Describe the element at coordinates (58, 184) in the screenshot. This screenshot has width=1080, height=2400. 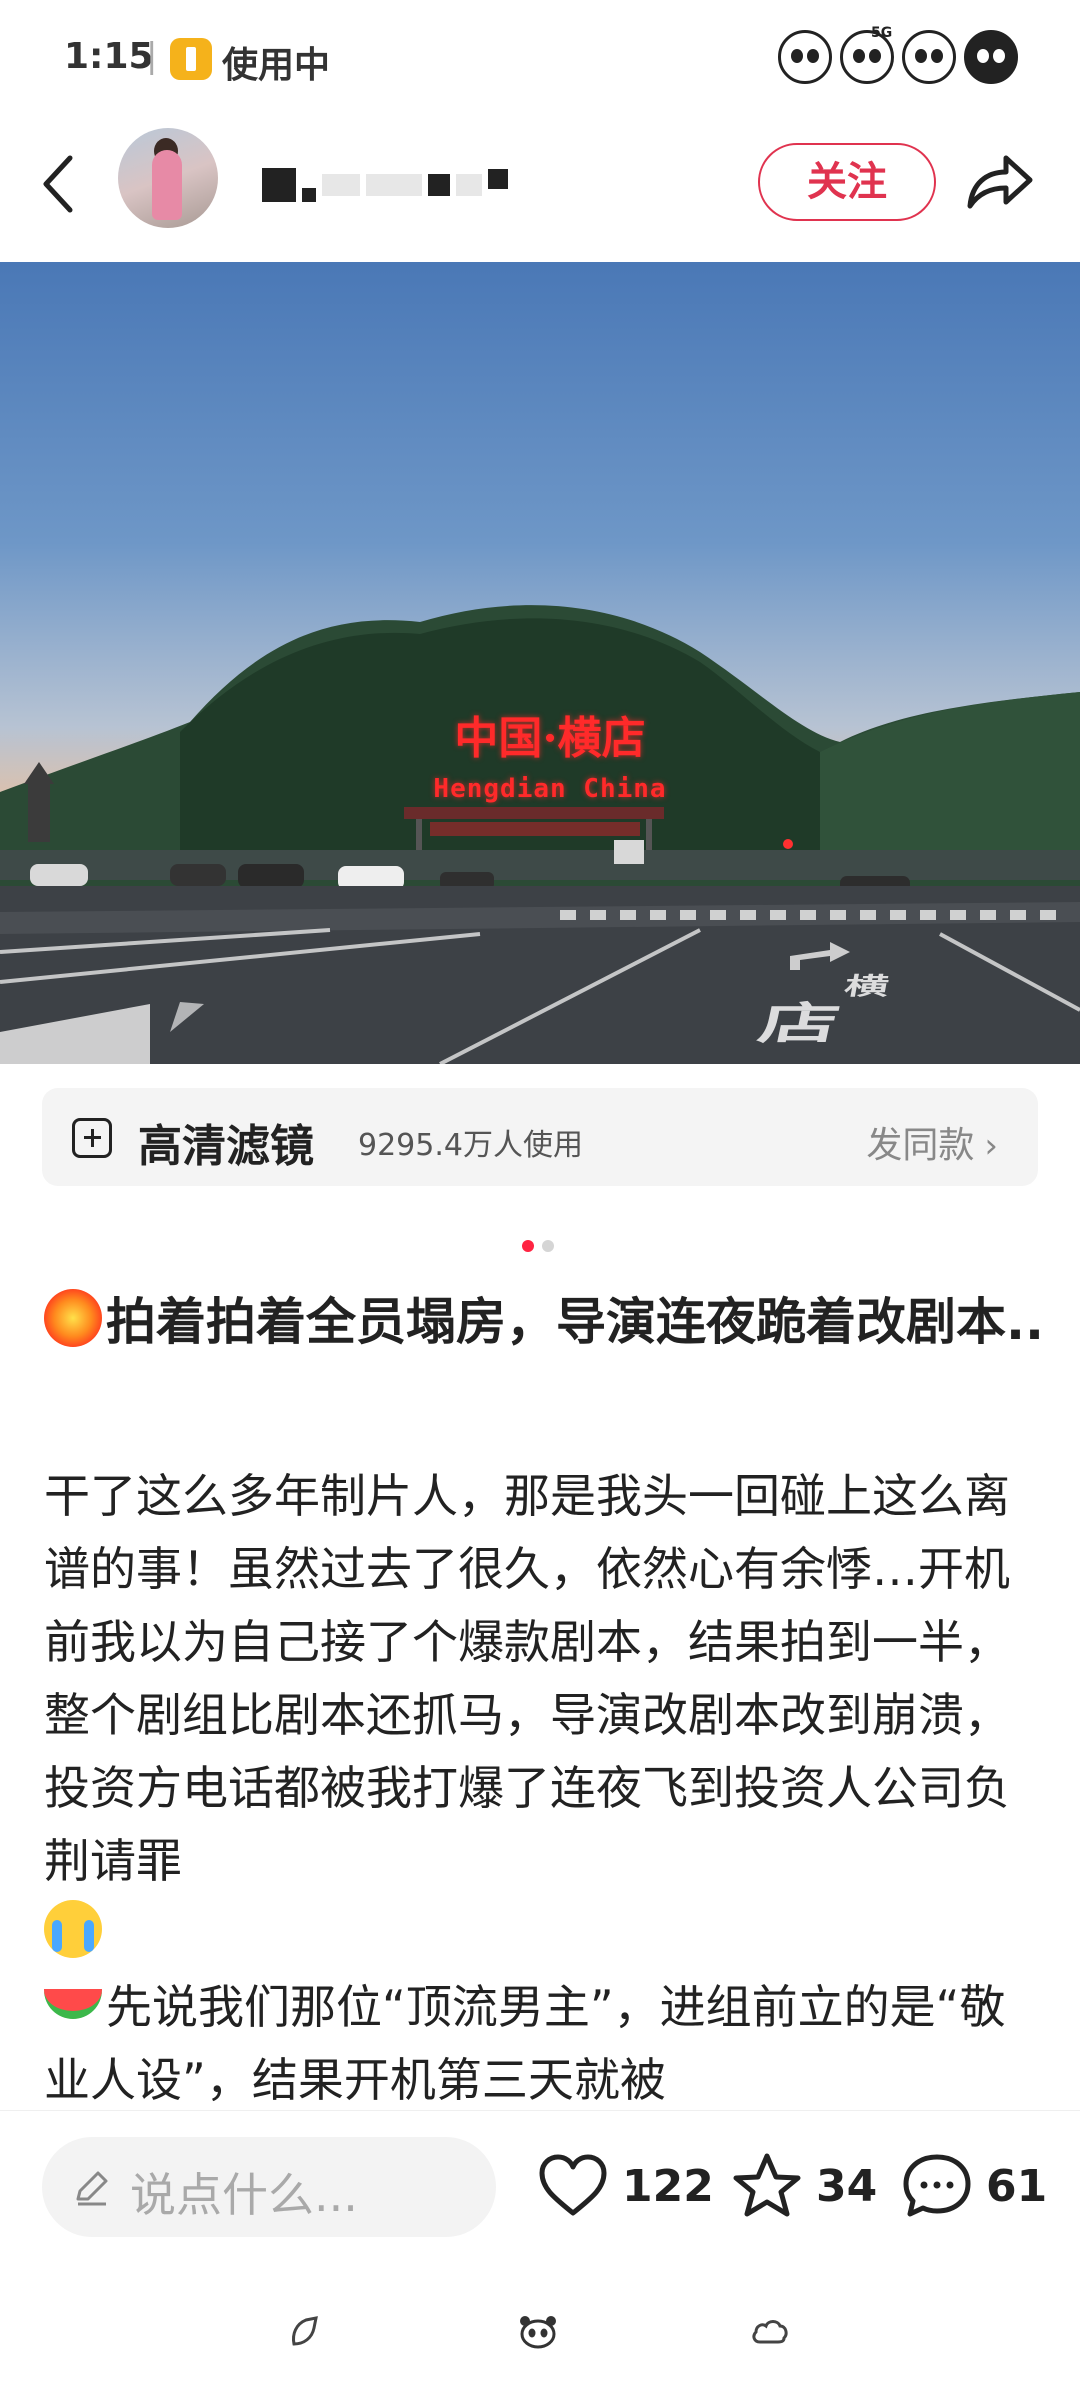
I see `back-icon` at that location.